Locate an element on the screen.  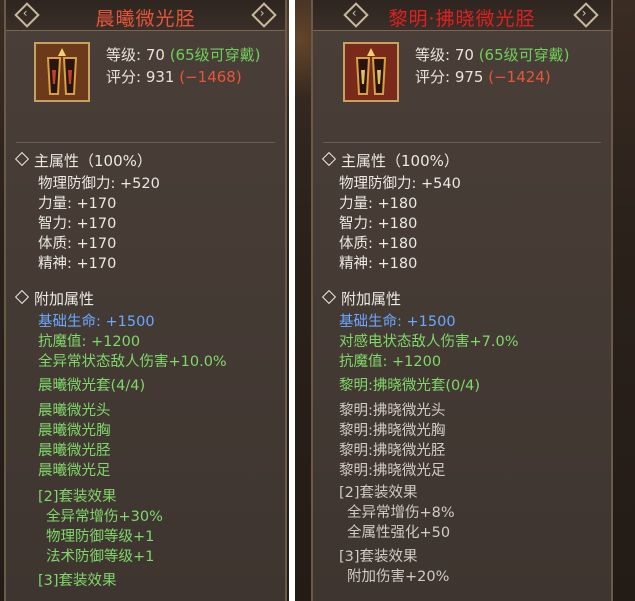
set-effect-line: 附加伤害+20% is located at coordinates (398, 577).